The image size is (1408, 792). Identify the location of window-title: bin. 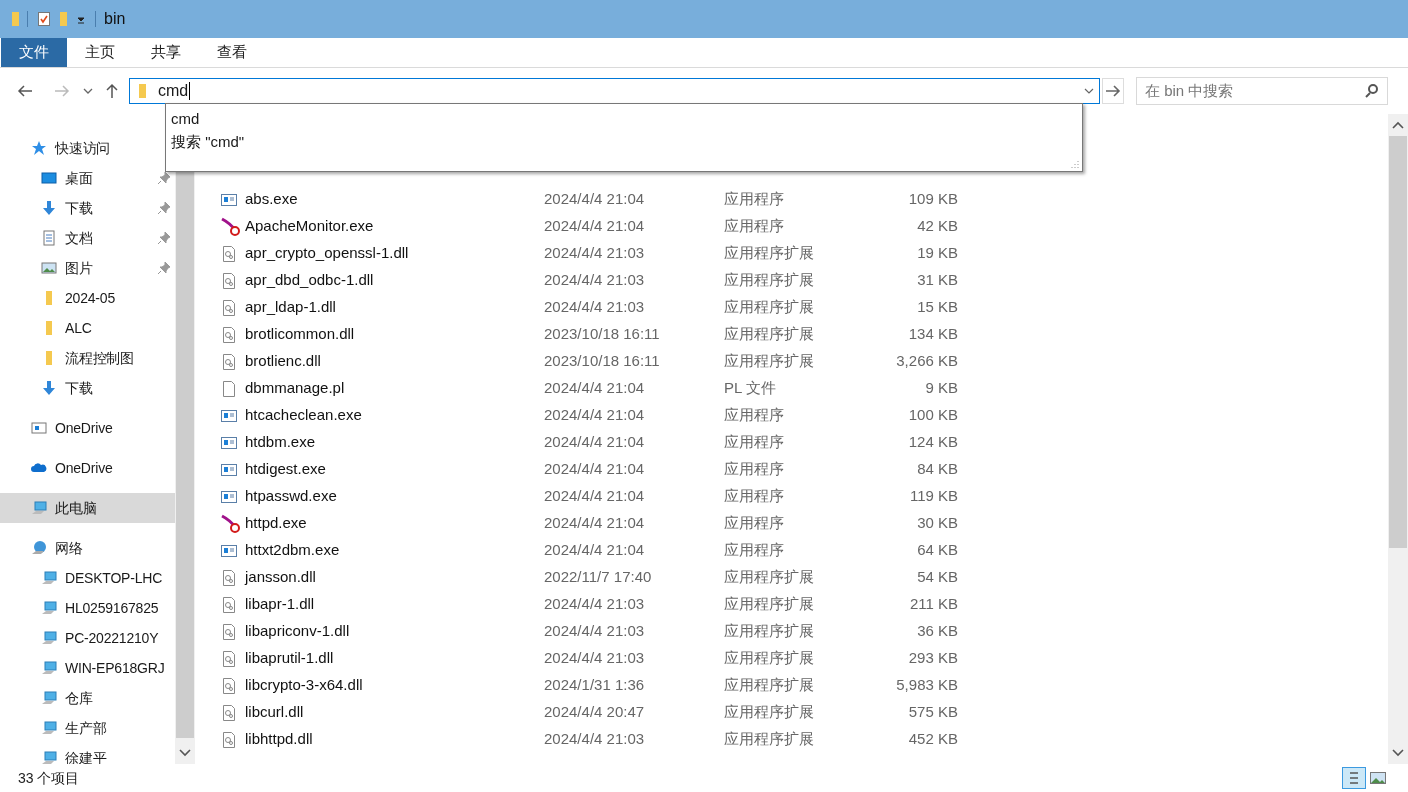
(115, 19).